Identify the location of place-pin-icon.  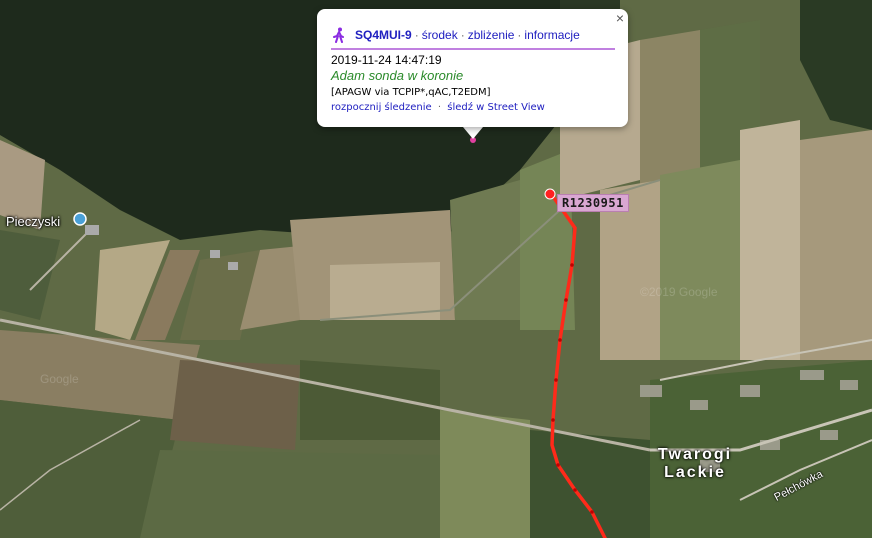
(80, 219).